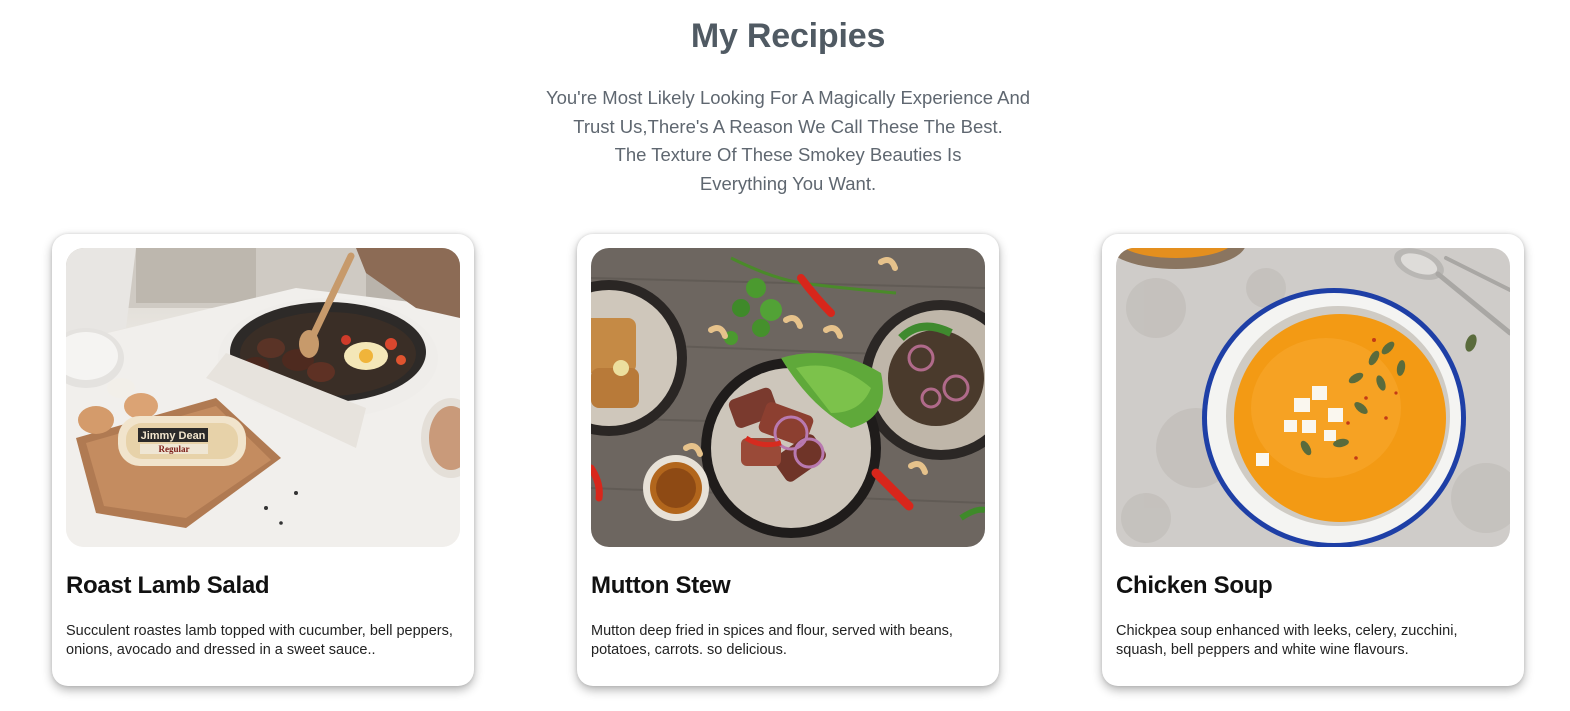 This screenshot has height=711, width=1570. Describe the element at coordinates (788, 183) in the screenshot. I see `intro-line: Everything You Want.` at that location.